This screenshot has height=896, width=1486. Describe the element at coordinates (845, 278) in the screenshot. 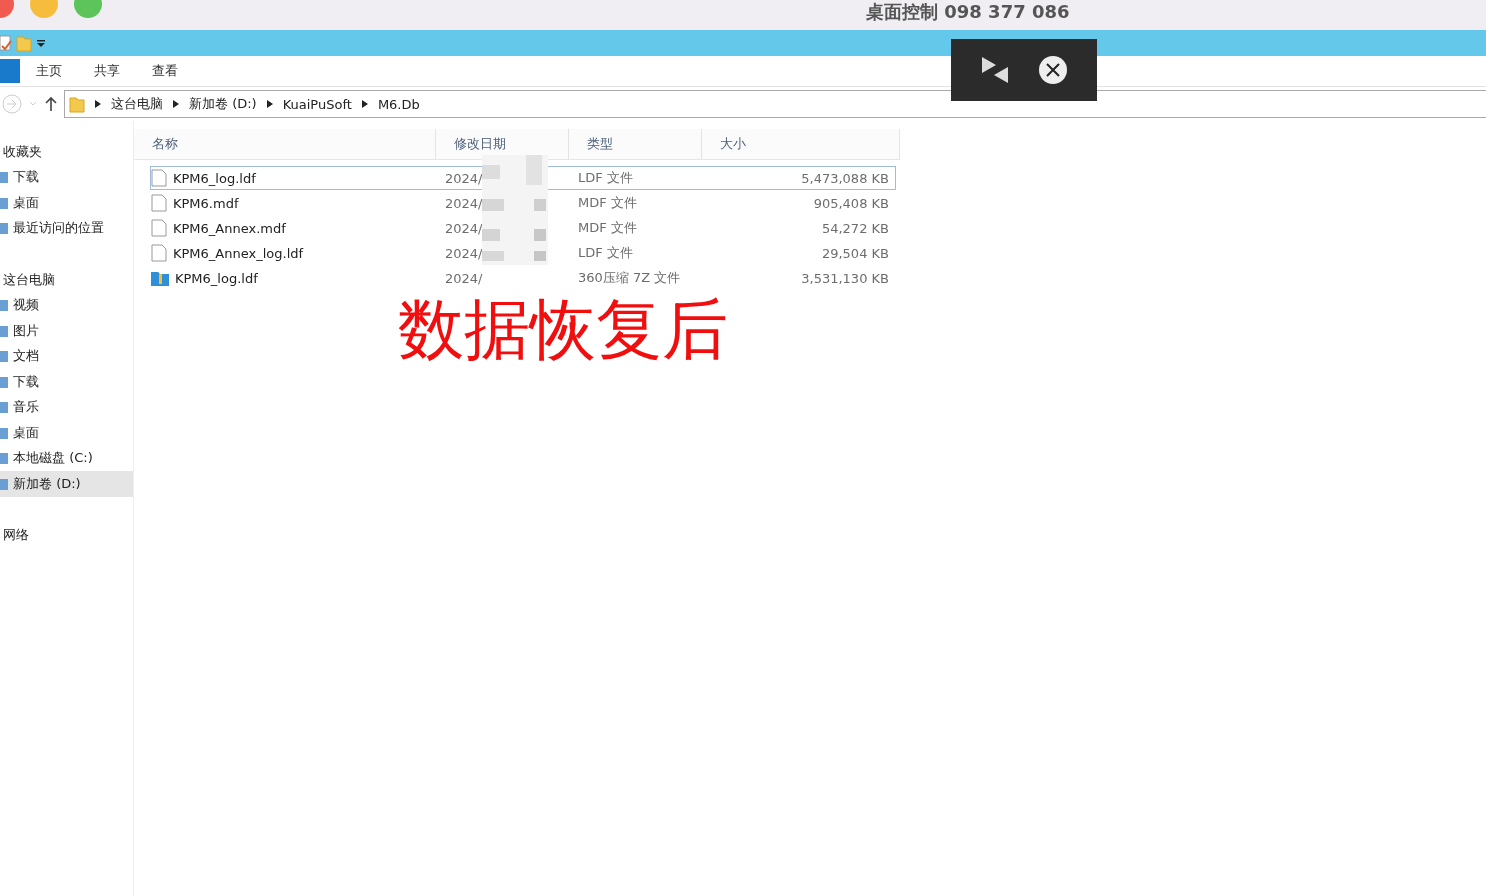

I see `size-cell-text: 3,531,130 KB` at that location.